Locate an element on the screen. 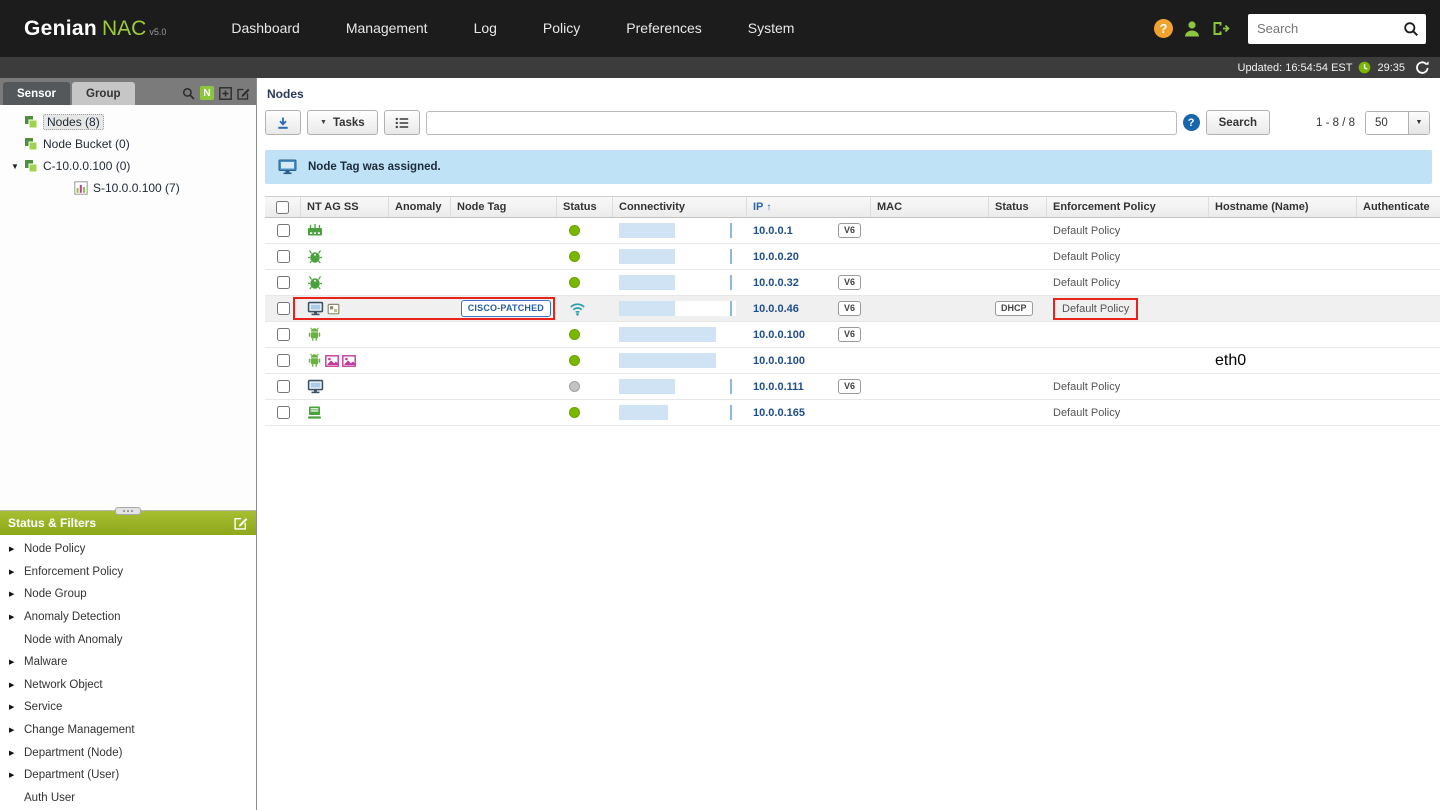  ip-link: 10.0.0.46 is located at coordinates (776, 309).